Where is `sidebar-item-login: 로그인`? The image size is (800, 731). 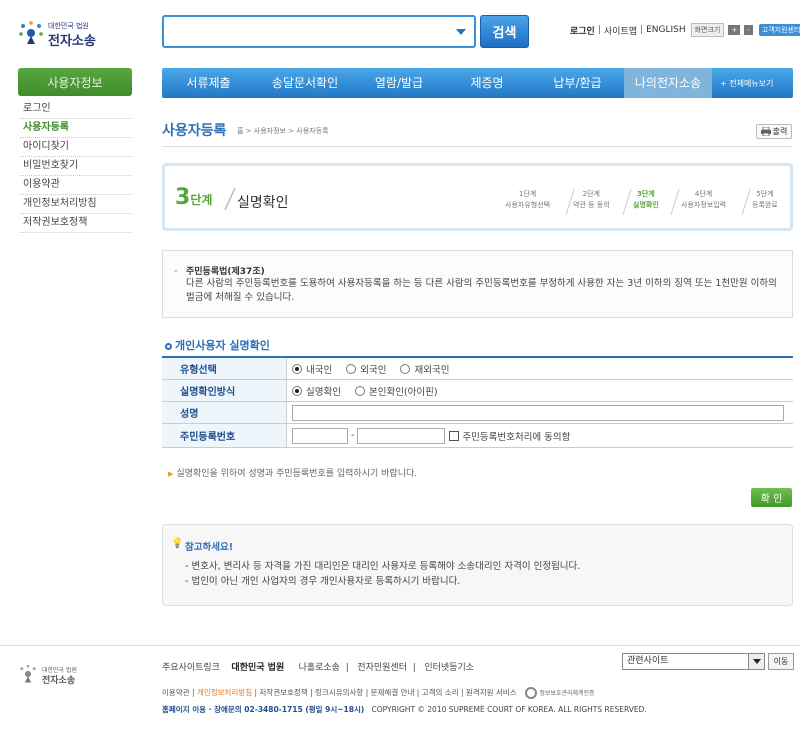 sidebar-item-login: 로그인 is located at coordinates (76, 109).